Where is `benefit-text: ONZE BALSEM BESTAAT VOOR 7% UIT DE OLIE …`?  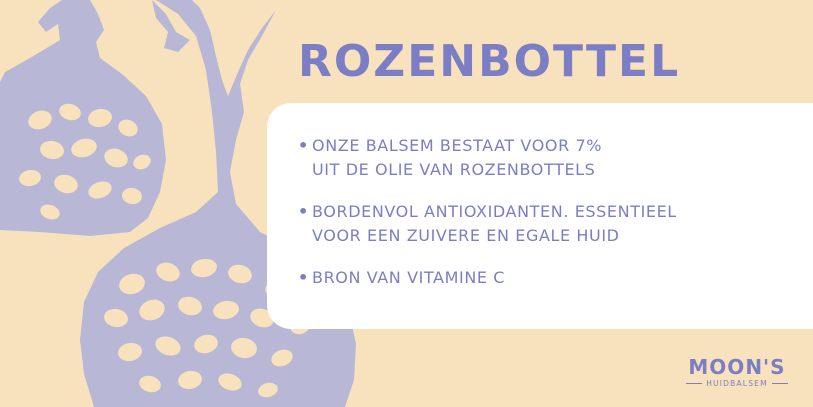 benefit-text: ONZE BALSEM BESTAAT VOOR 7% UIT DE OLIE … is located at coordinates (457, 157).